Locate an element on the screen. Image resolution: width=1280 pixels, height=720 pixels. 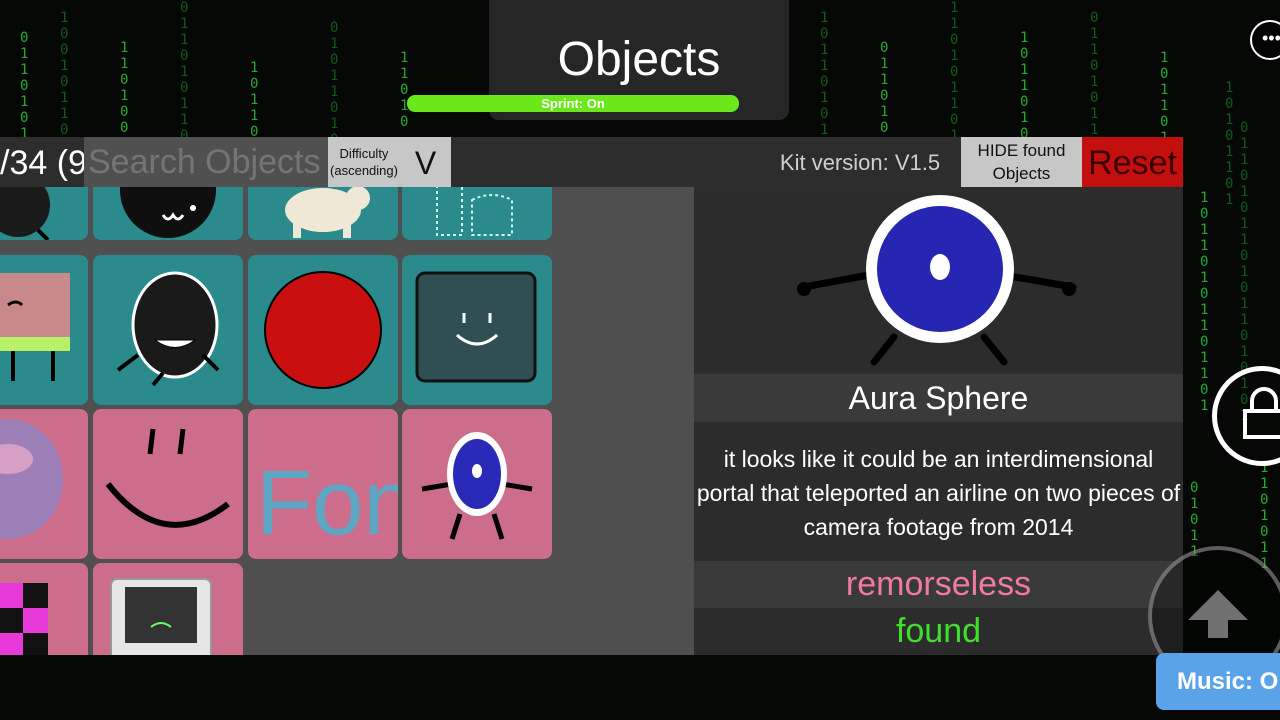
smiley-face-icon is located at coordinates (167, 478).